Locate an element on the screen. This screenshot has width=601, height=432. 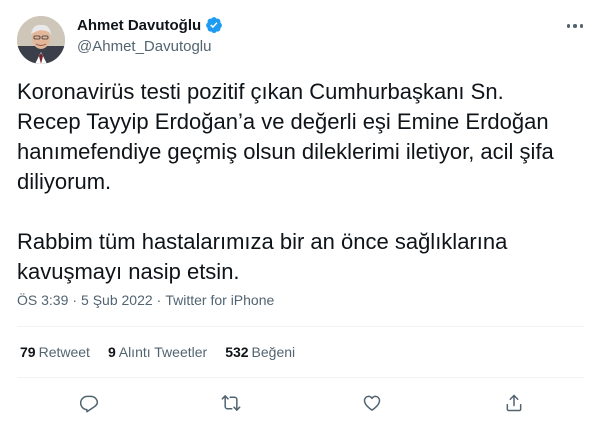
likes-label: Beğeni is located at coordinates (273, 352).